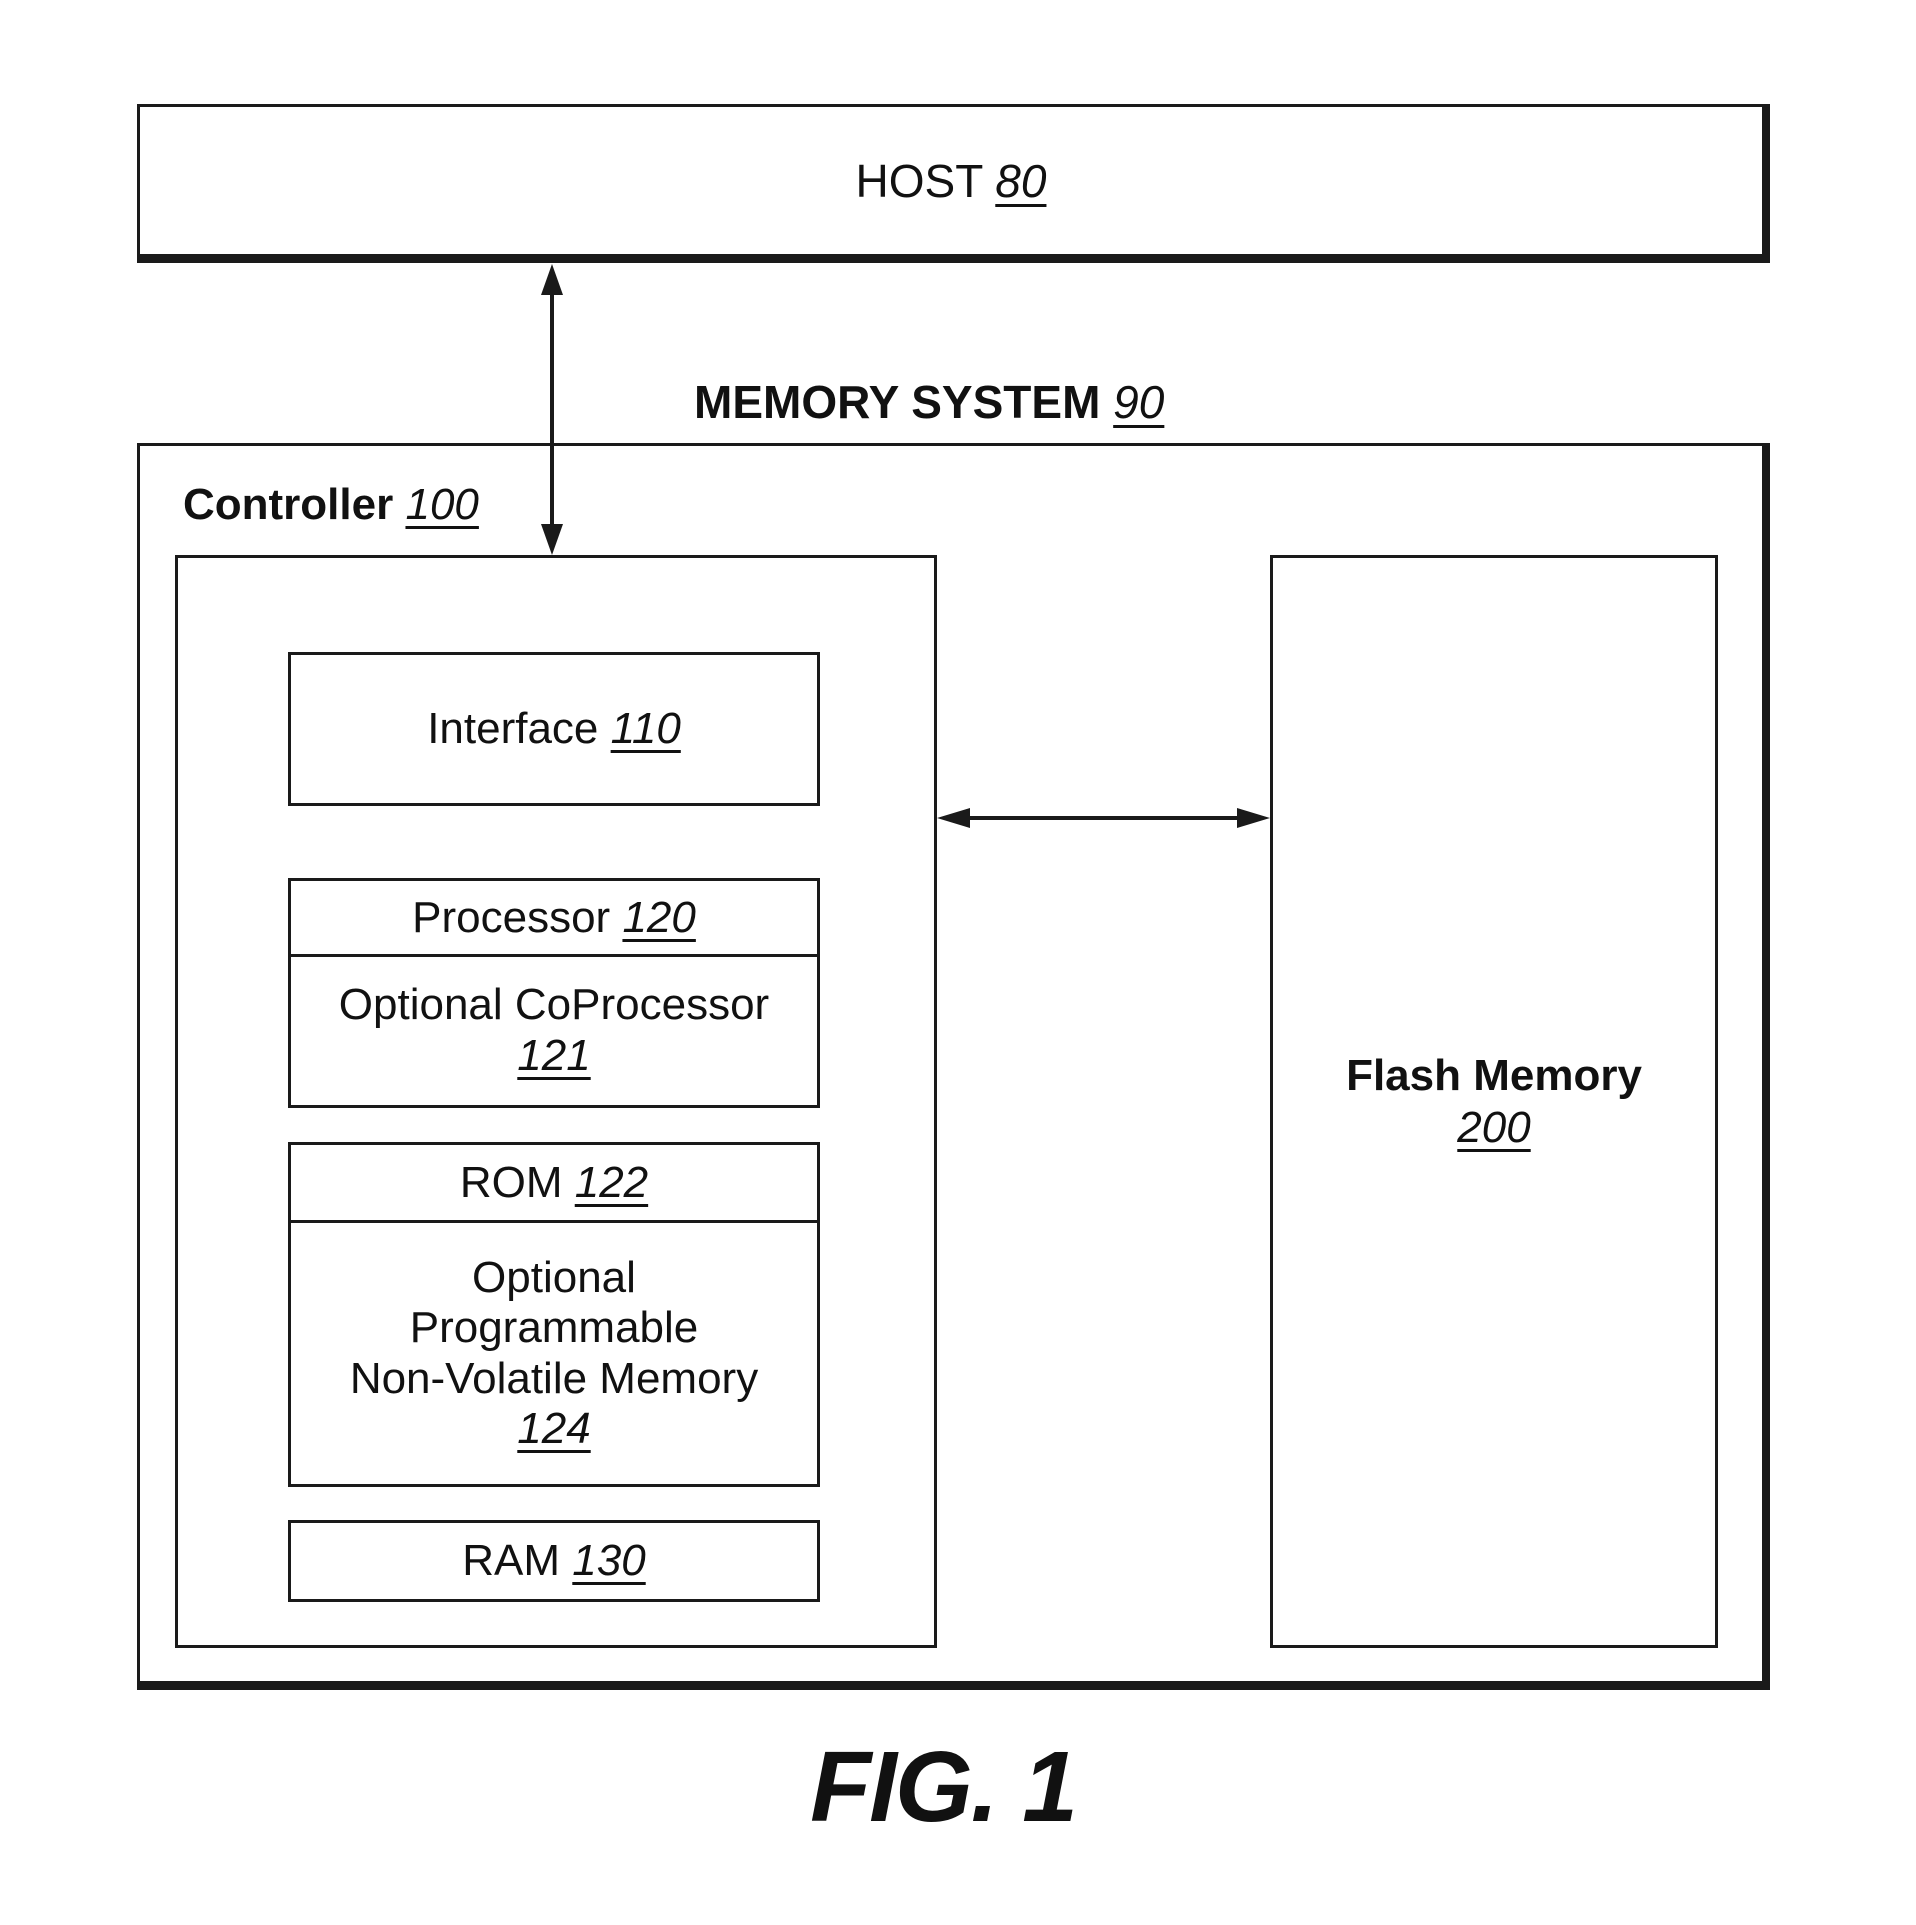 This screenshot has width=1916, height=1925. I want to click on pnvm-line3: Non-Volatile Memory, so click(554, 1378).